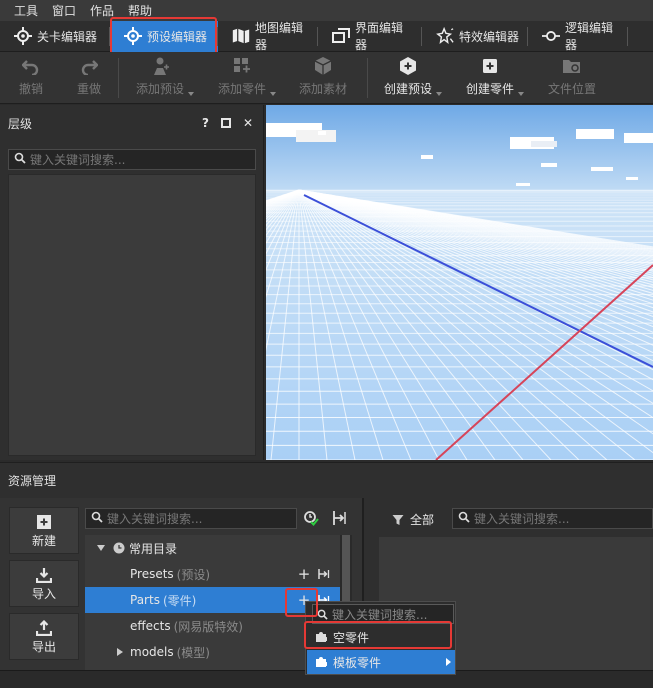 The width and height of the screenshot is (653, 688). Describe the element at coordinates (357, 662) in the screenshot. I see `popup-item-label: 模板零件` at that location.